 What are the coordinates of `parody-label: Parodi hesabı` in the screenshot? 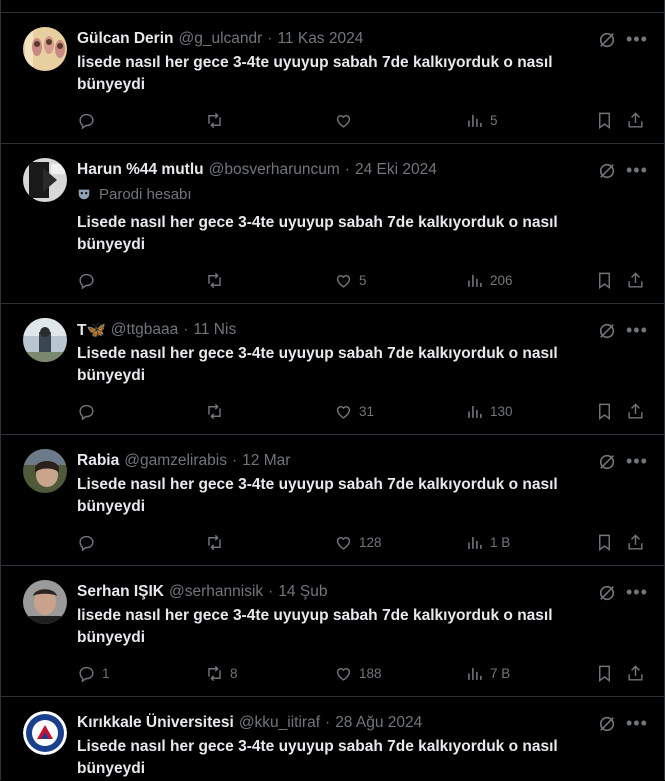 It's located at (134, 194).